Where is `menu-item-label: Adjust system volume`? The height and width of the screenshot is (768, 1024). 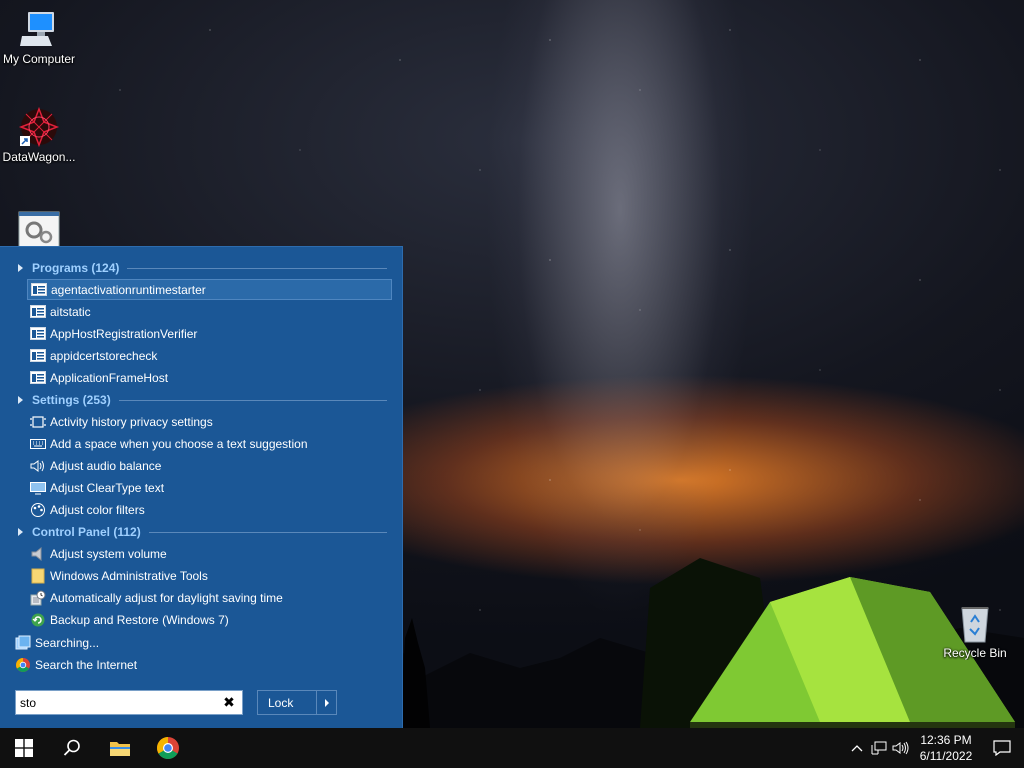 menu-item-label: Adjust system volume is located at coordinates (108, 553).